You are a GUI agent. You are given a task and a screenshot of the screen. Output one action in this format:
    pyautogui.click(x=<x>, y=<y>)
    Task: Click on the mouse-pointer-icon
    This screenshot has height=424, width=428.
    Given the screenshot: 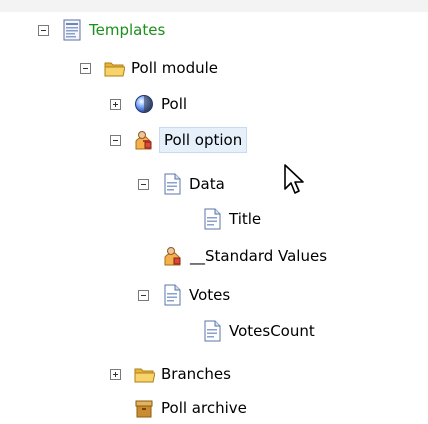 What is the action you would take?
    pyautogui.click(x=294, y=179)
    